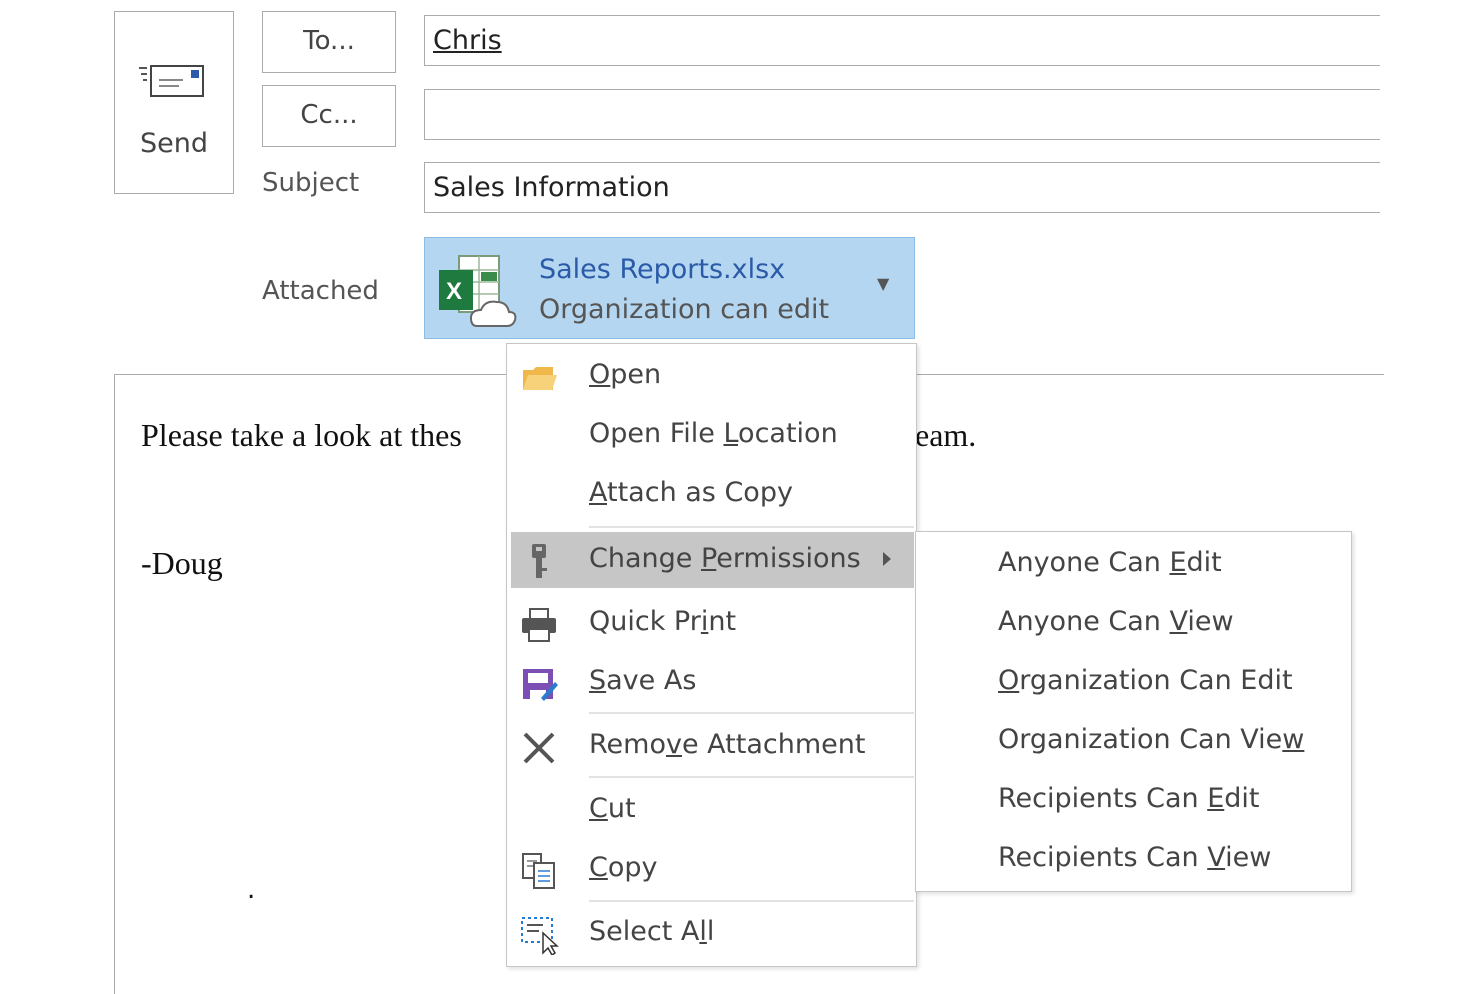 The width and height of the screenshot is (1480, 994). Describe the element at coordinates (540, 378) in the screenshot. I see `folder-icon` at that location.